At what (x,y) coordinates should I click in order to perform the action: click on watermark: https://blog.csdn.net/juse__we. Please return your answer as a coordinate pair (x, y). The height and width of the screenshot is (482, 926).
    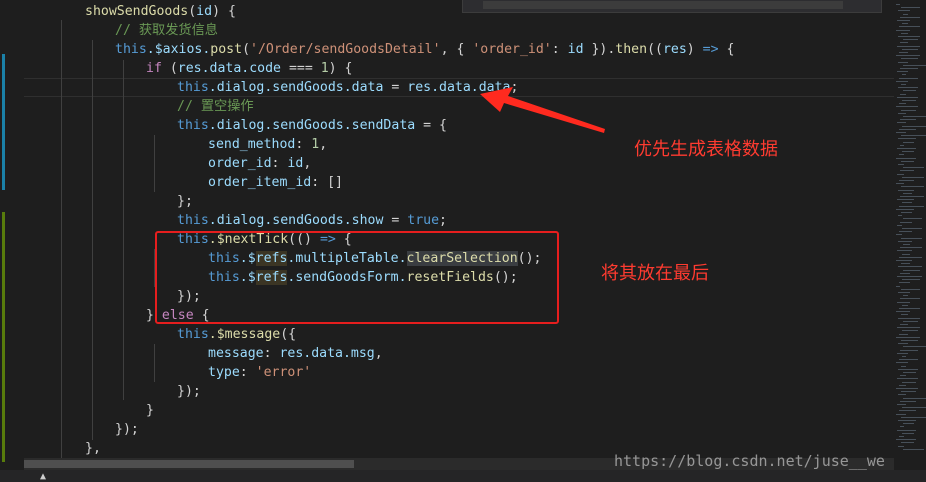
    Looking at the image, I should click on (749, 461).